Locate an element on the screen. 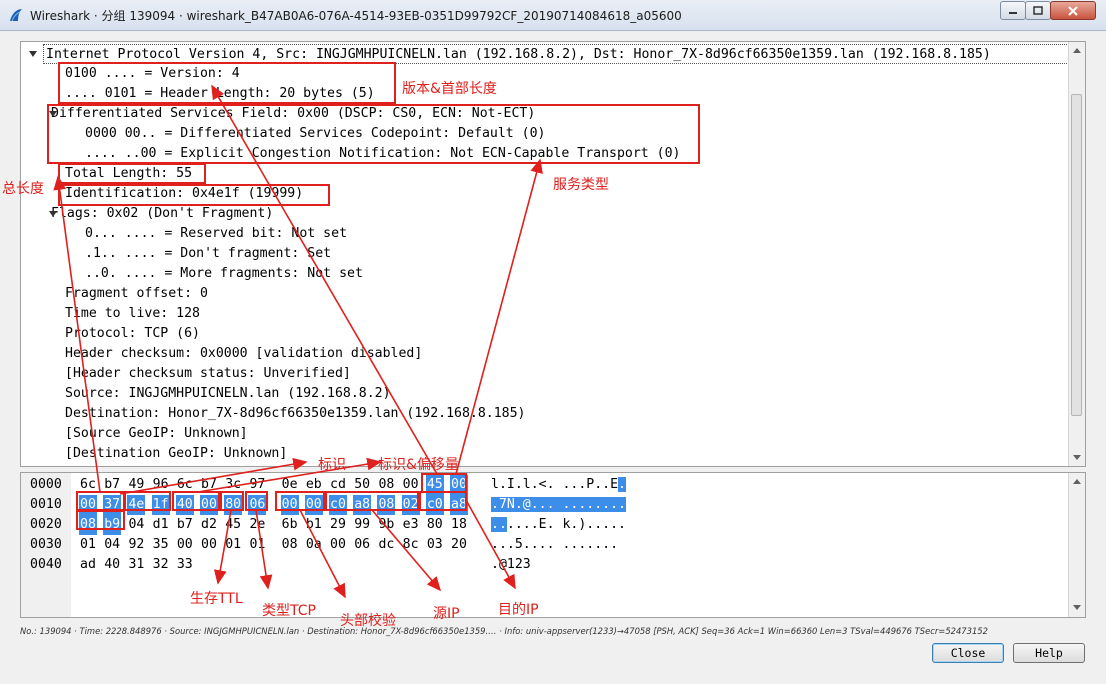 The image size is (1106, 684). tree-item: .1.. .... = Don't fragment: Set is located at coordinates (208, 254).